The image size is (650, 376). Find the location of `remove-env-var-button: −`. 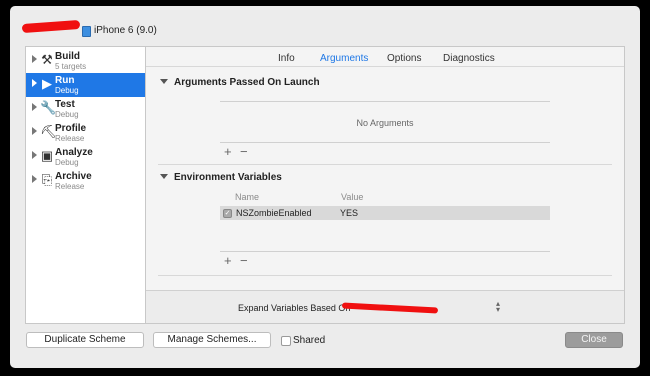

remove-env-var-button: − is located at coordinates (244, 260).